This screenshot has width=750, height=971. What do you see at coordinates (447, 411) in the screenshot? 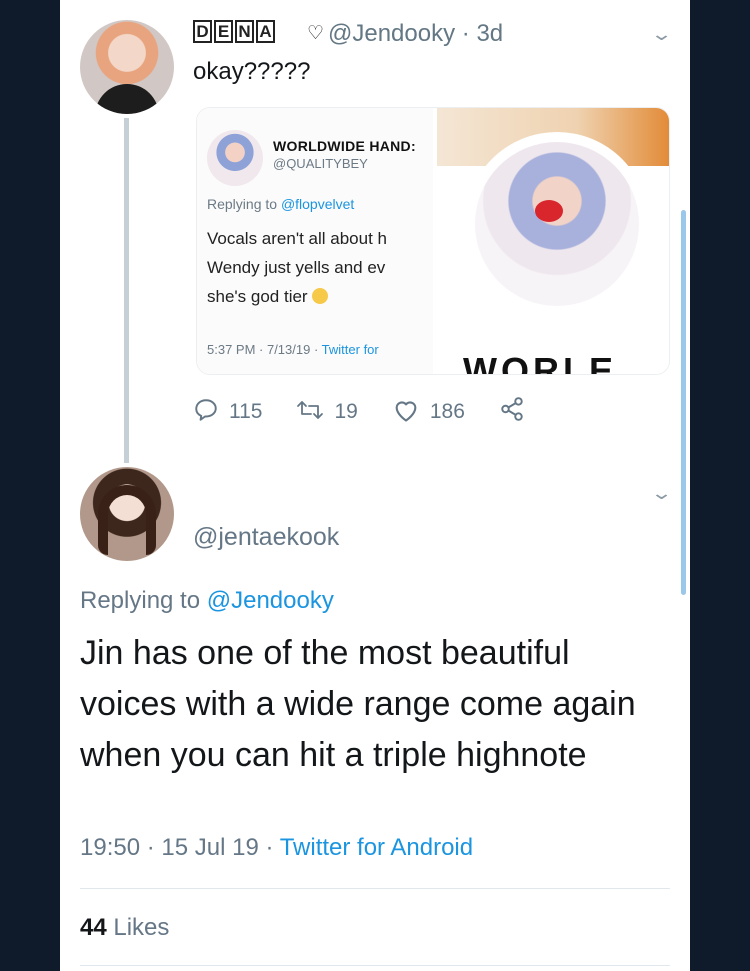
I see `like-count: 186` at bounding box center [447, 411].